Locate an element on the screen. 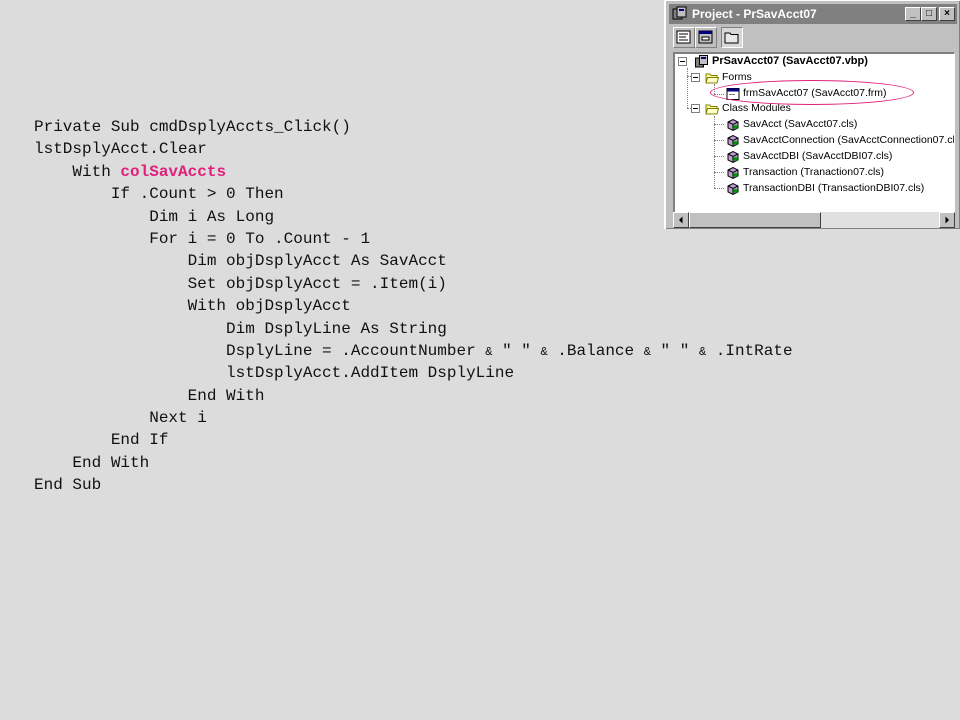  collapse-root-toggle is located at coordinates (682, 61).